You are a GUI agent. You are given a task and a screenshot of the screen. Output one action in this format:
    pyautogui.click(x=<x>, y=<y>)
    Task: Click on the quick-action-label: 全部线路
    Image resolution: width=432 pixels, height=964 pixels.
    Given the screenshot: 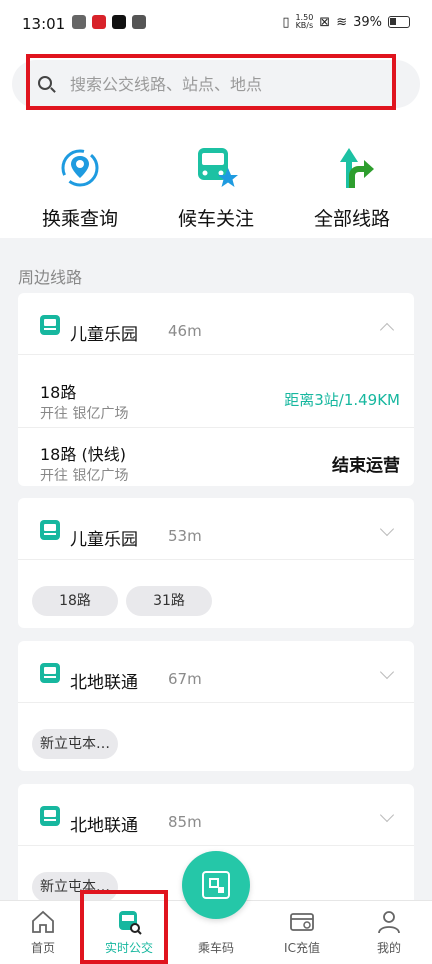 What is the action you would take?
    pyautogui.click(x=351, y=219)
    